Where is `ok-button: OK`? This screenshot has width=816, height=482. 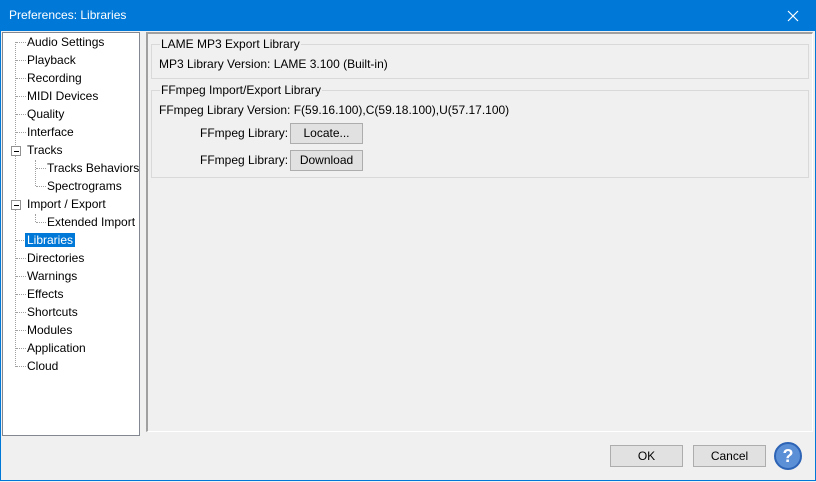 ok-button: OK is located at coordinates (646, 456).